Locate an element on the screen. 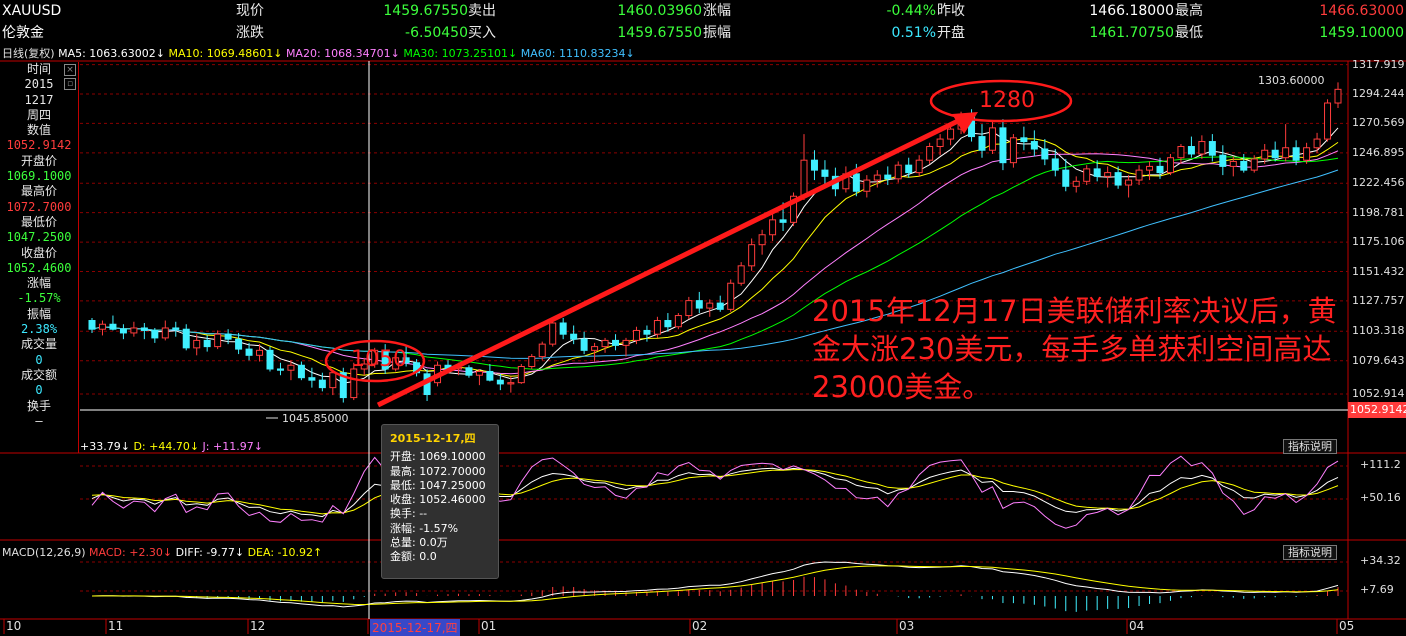 The width and height of the screenshot is (1406, 636). y-tick-label: 1270.569 is located at coordinates (1378, 123).